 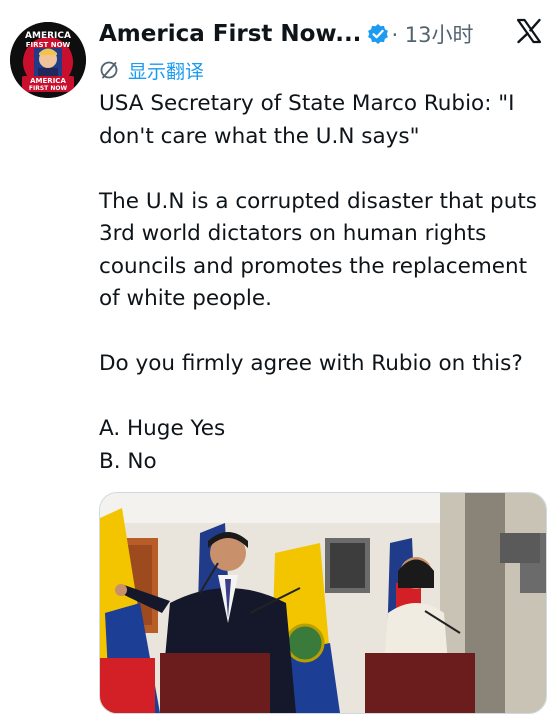 I want to click on avatar-text-top: AMERICA, so click(x=48, y=36).